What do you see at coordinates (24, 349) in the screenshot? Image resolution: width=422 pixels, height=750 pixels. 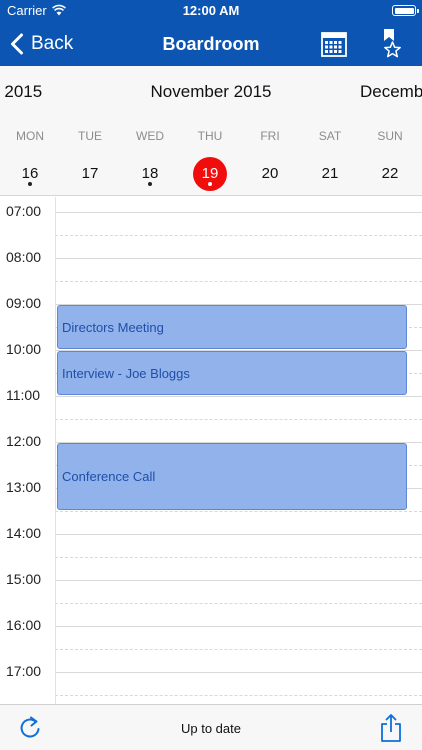 I see `hour-label: 10:00` at bounding box center [24, 349].